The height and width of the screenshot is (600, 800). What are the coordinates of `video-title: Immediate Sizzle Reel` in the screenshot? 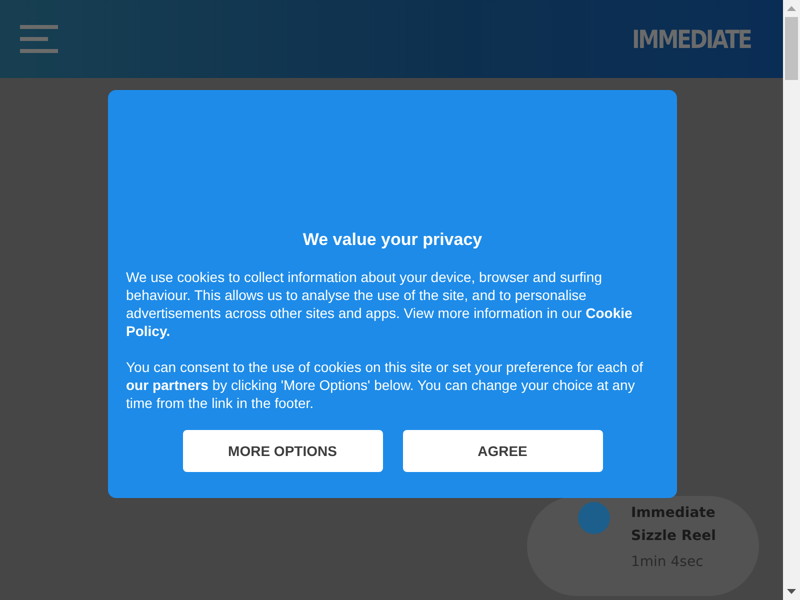 It's located at (674, 525).